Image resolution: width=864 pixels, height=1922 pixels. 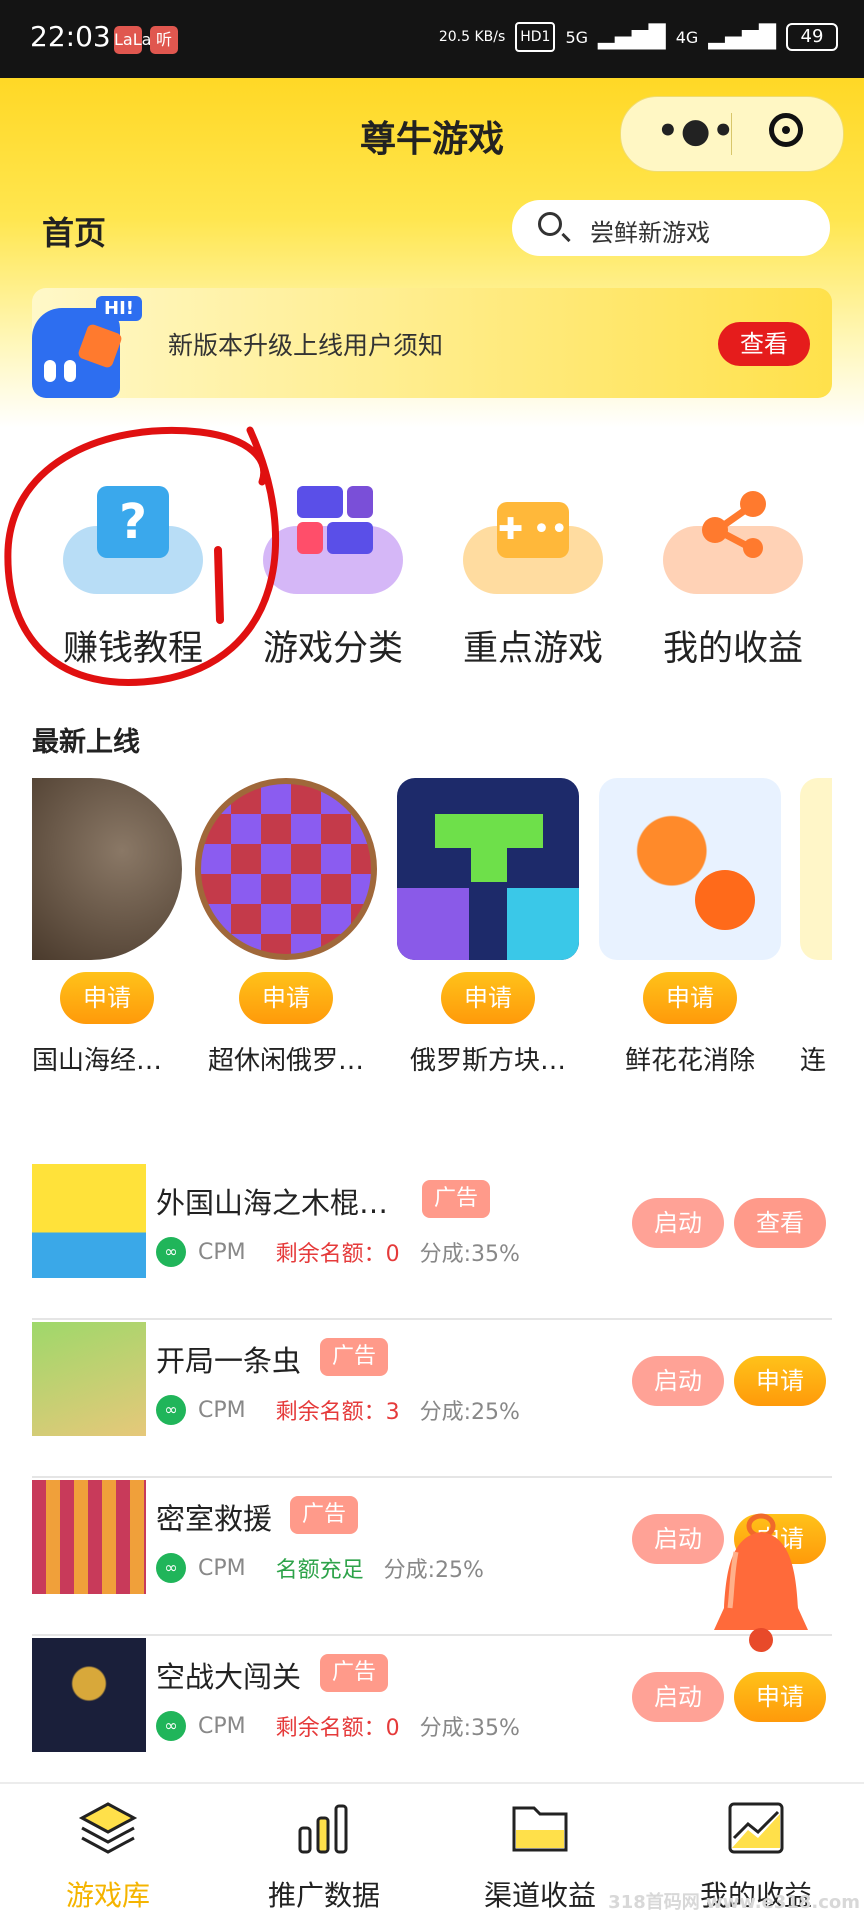 What do you see at coordinates (687, 37) in the screenshot?
I see `signal-4g-icon: 4G` at bounding box center [687, 37].